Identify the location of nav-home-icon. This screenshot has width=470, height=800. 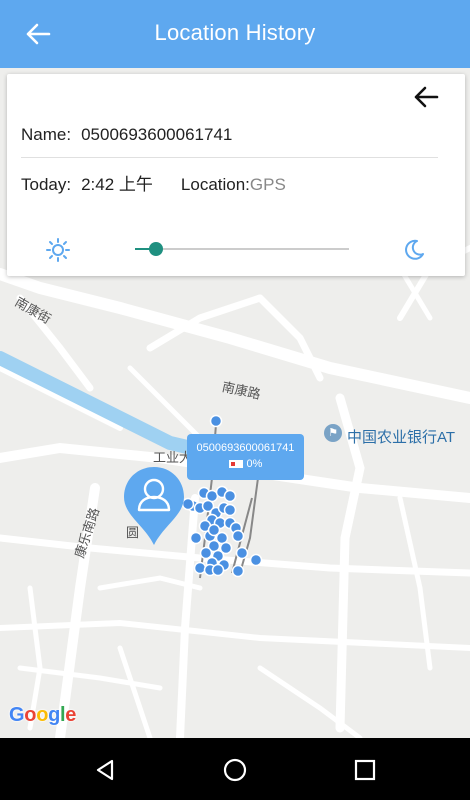
(235, 770).